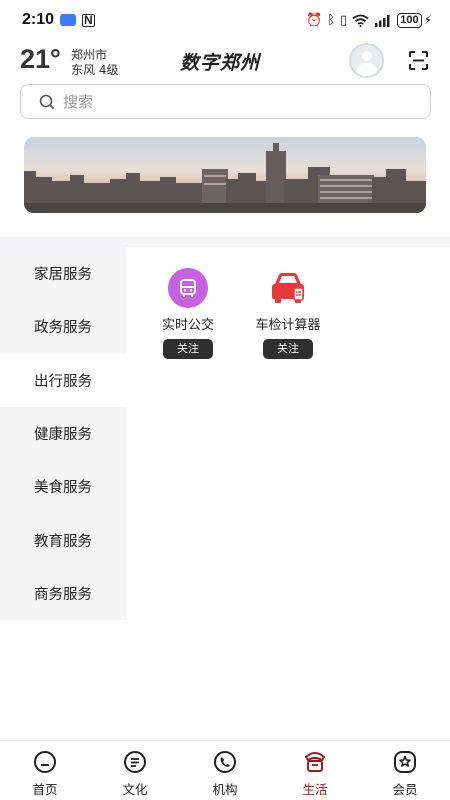 Image resolution: width=450 pixels, height=800 pixels. Describe the element at coordinates (225, 789) in the screenshot. I see `nav-label: 机构` at that location.